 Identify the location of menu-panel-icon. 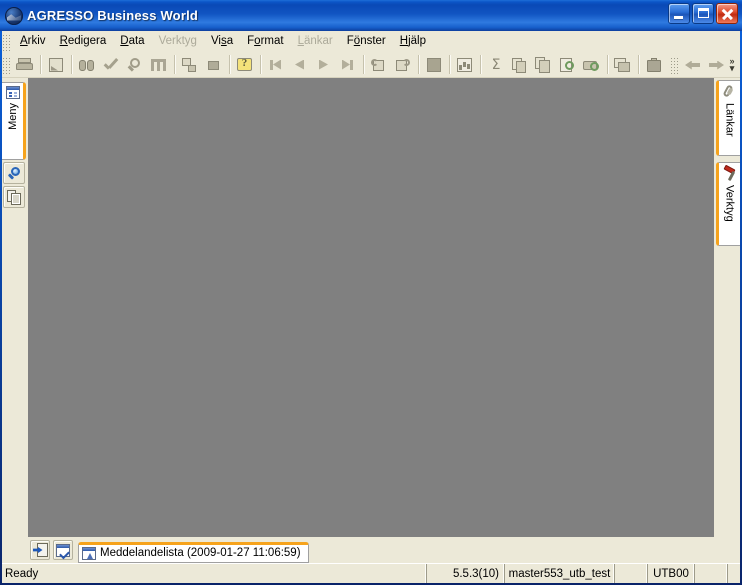
(12, 92).